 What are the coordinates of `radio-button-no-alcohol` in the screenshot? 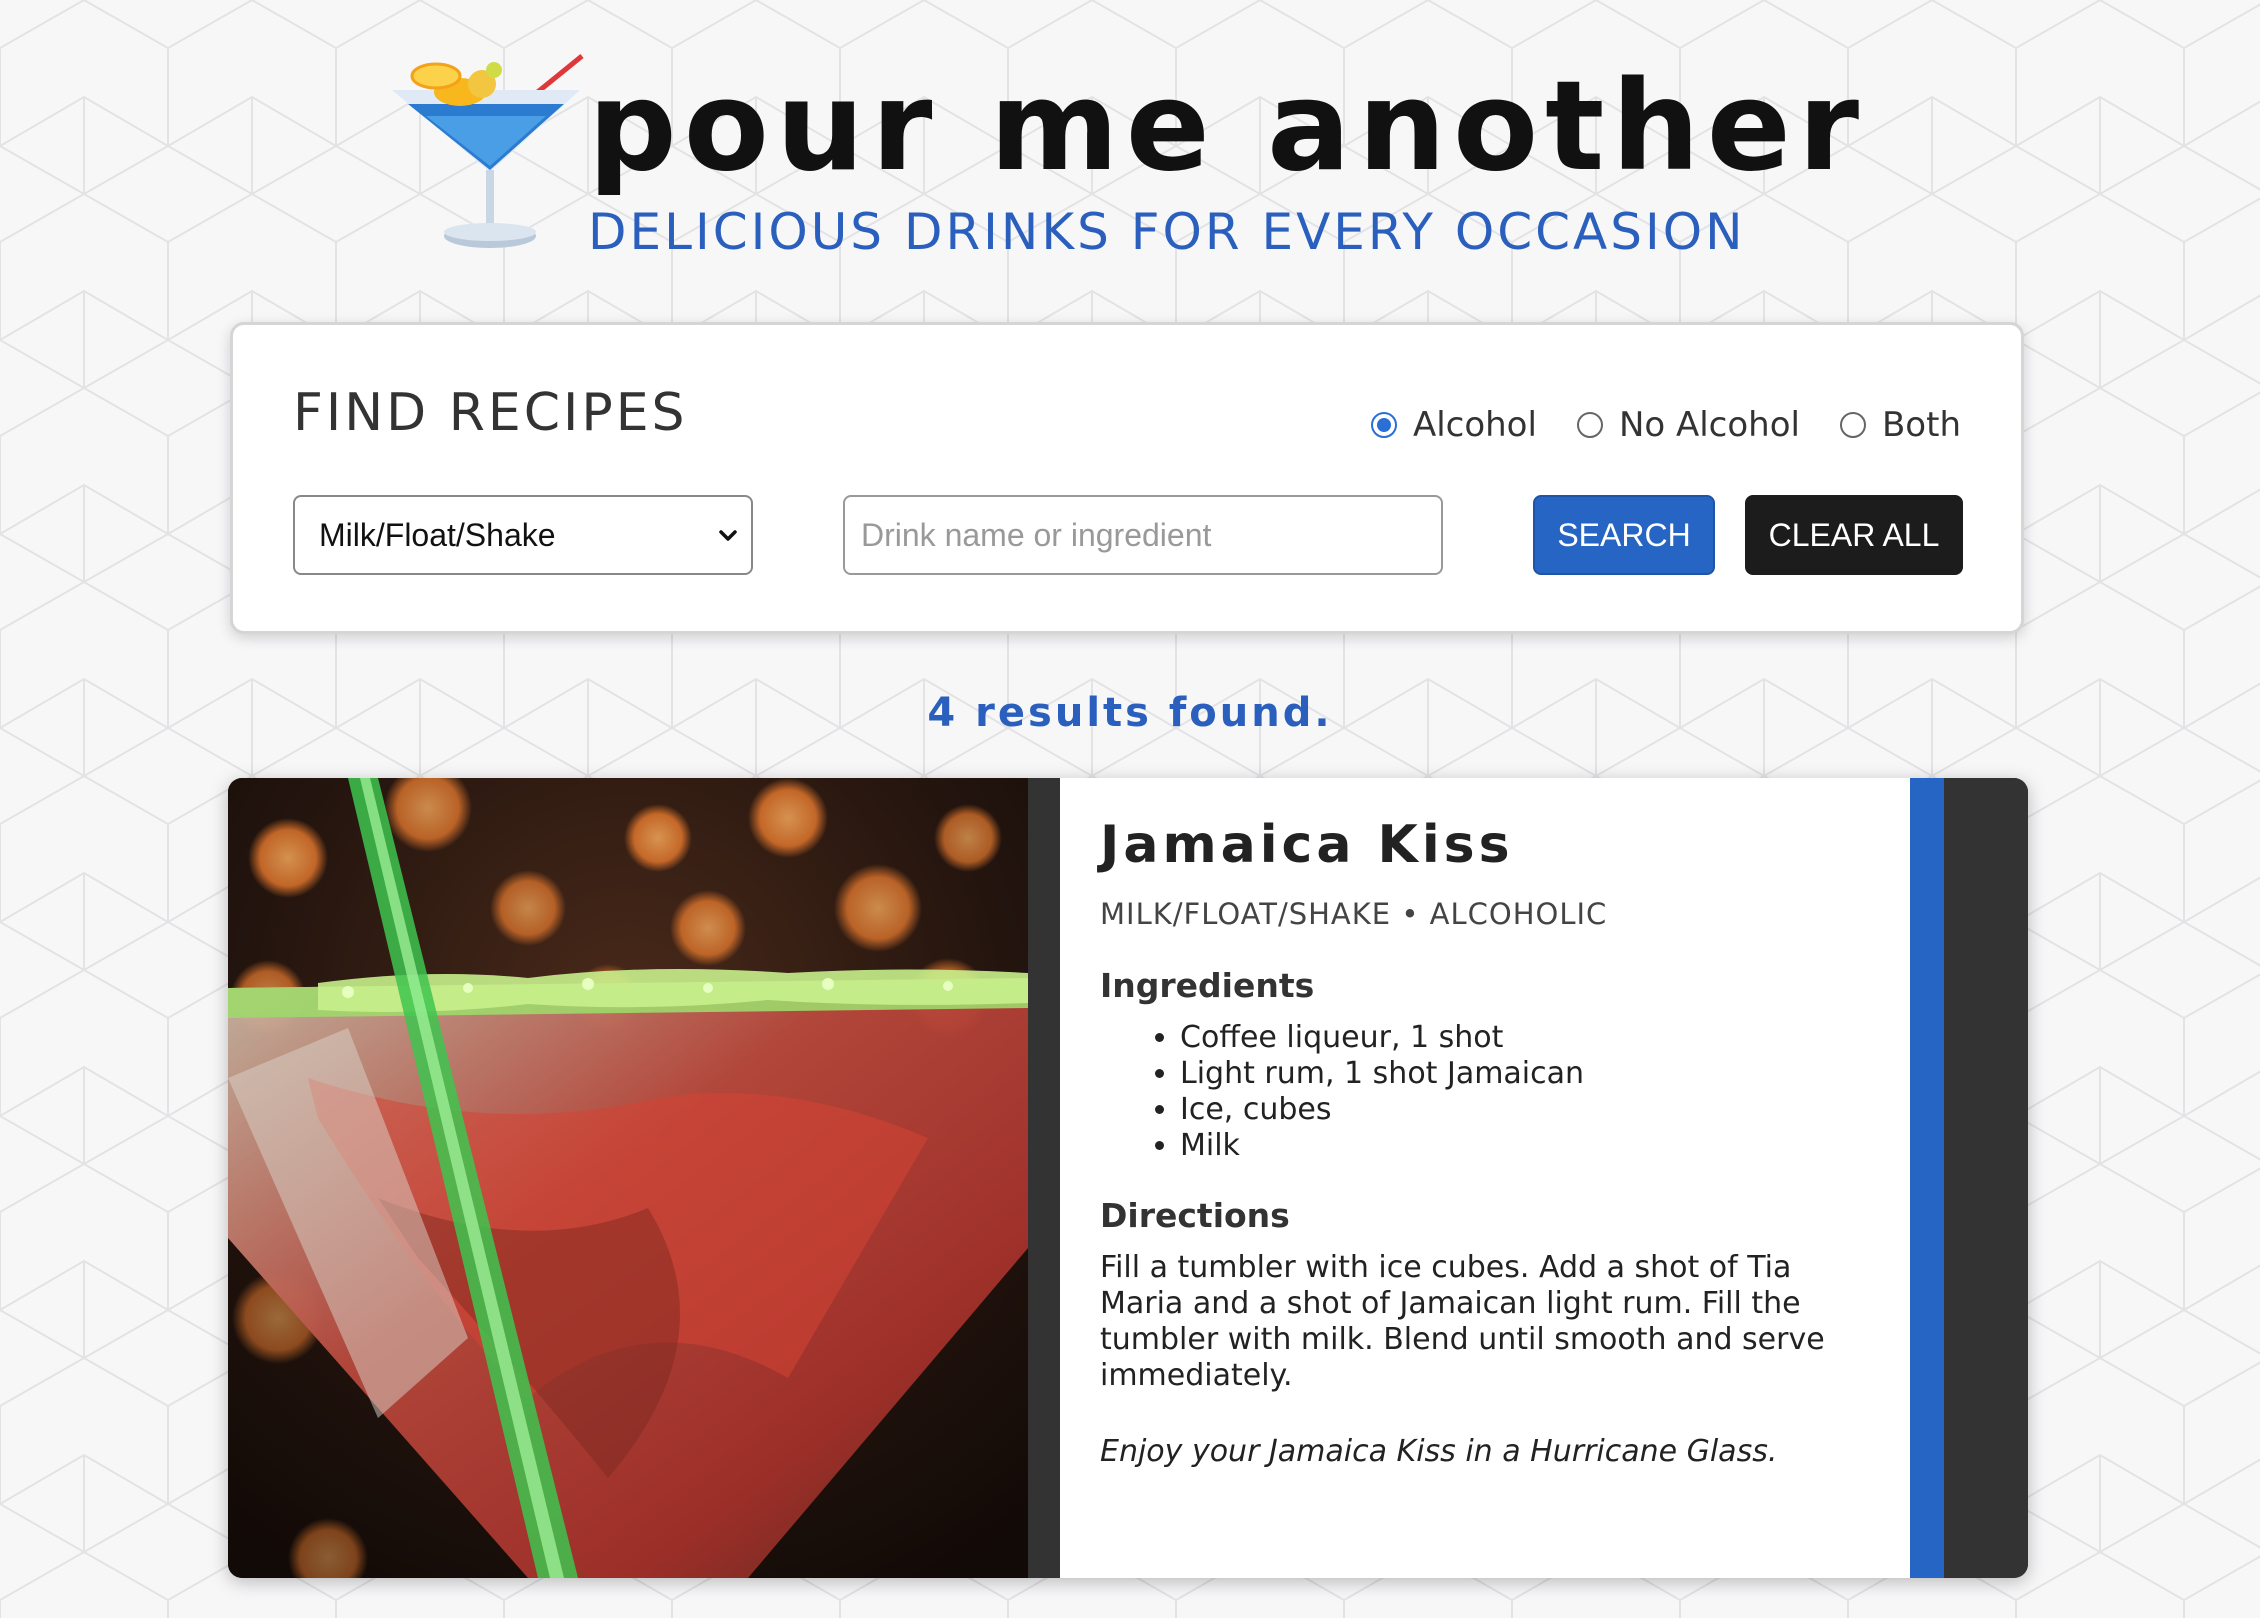 It's located at (1589, 425).